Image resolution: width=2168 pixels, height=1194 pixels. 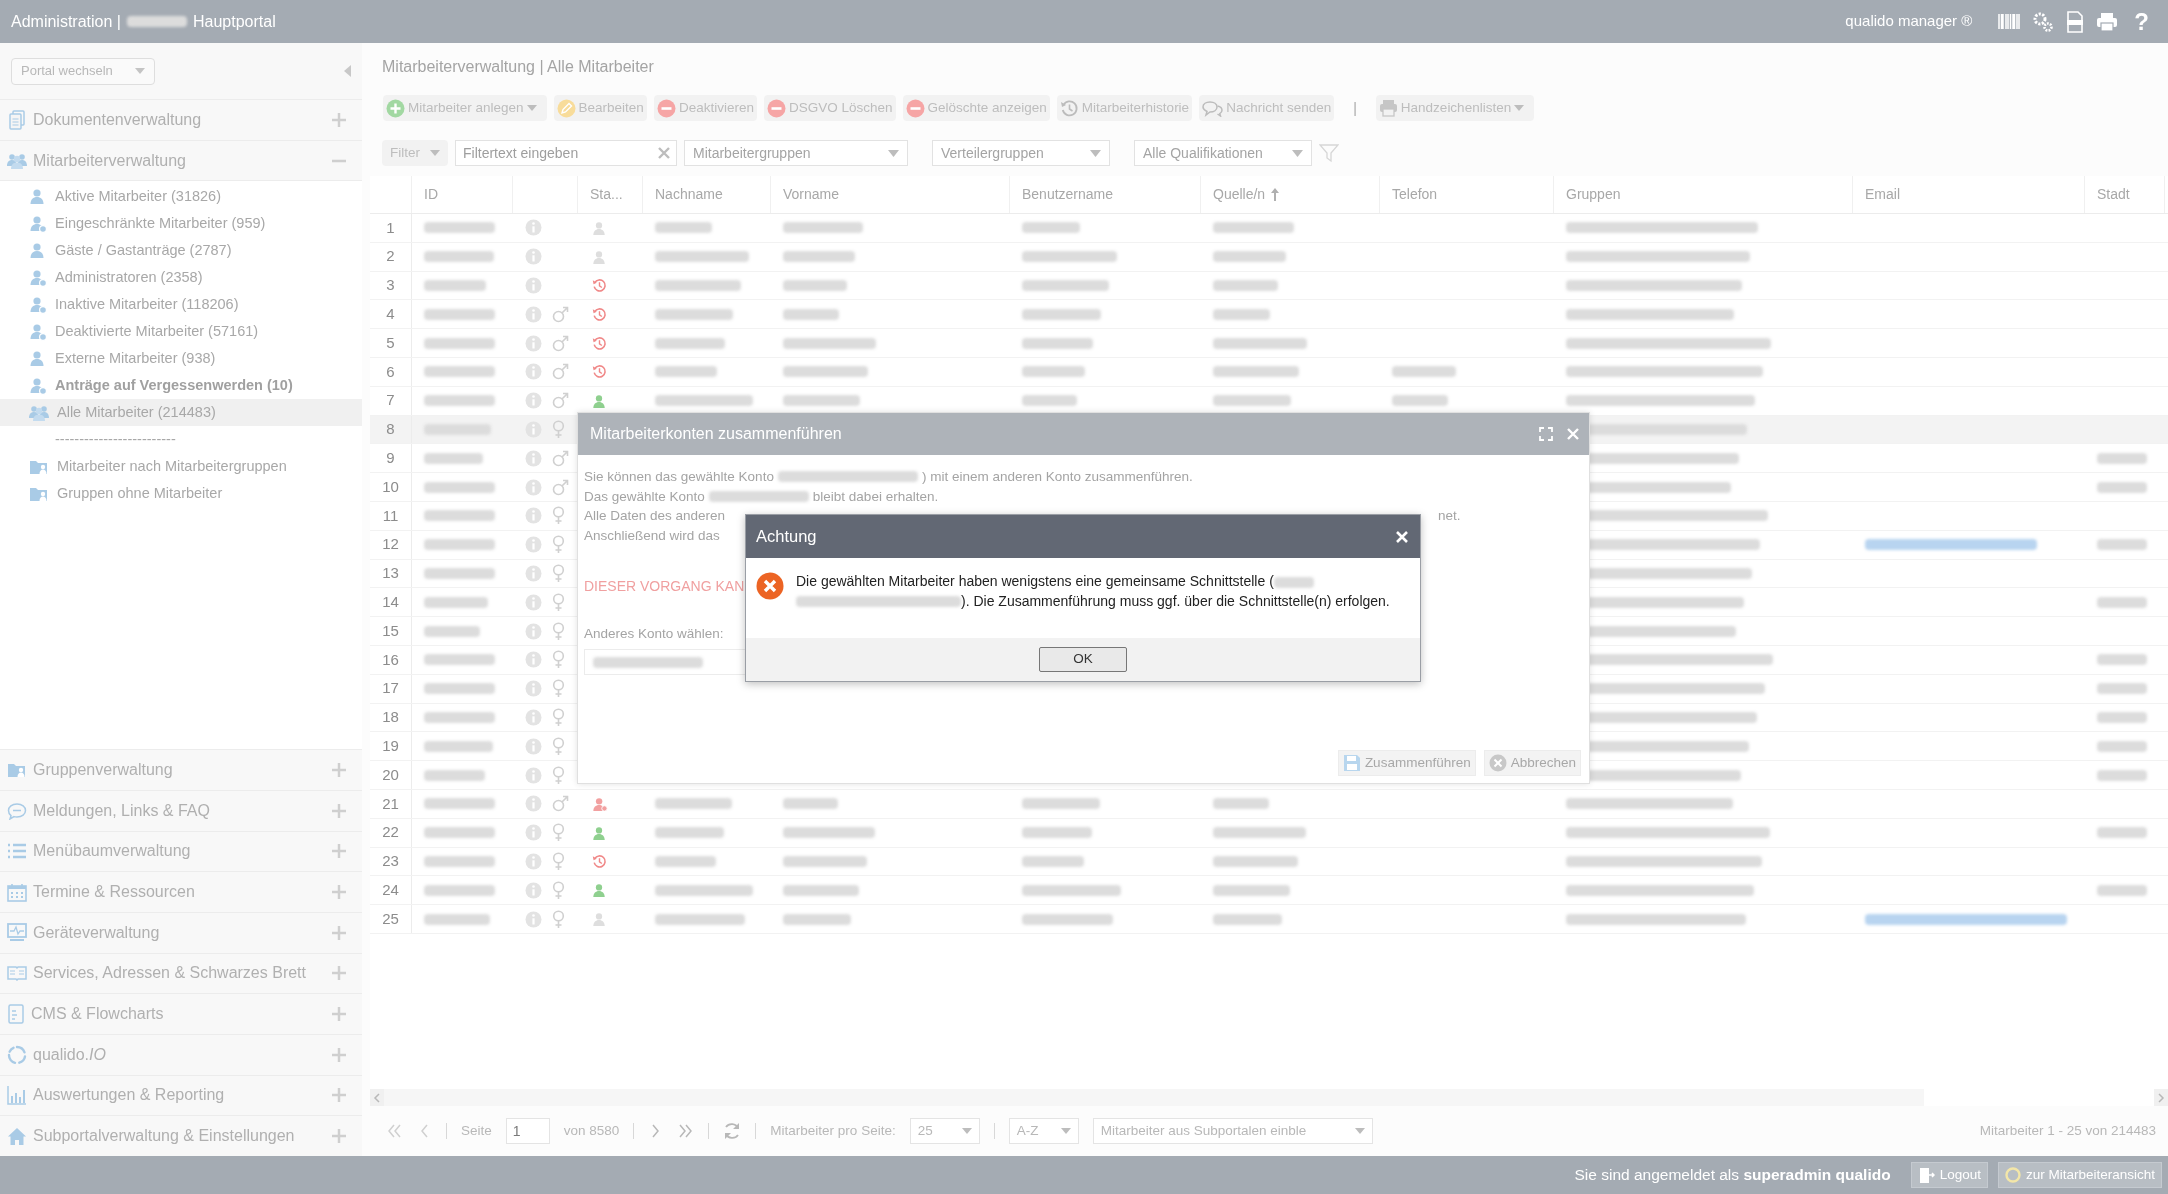 I want to click on app-title: Administration | Hauptportal, so click(x=143, y=21).